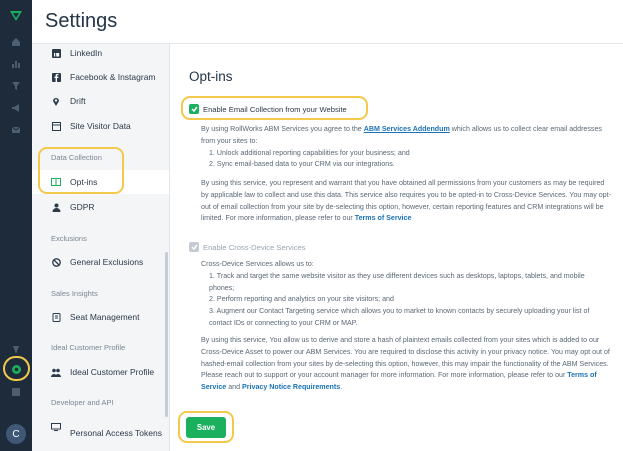 The width and height of the screenshot is (623, 451). I want to click on sidebar-item-site-visitor-data: Site Visitor Data, so click(100, 126).